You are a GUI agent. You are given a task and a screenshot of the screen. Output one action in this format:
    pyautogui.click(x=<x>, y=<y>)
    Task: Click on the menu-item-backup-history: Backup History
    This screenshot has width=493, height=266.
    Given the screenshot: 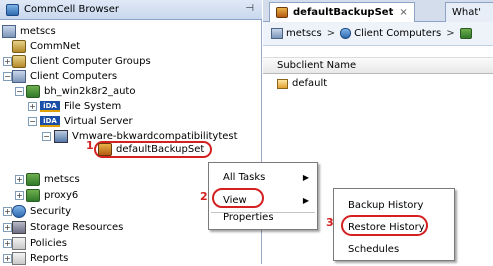 What is the action you would take?
    pyautogui.click(x=394, y=205)
    